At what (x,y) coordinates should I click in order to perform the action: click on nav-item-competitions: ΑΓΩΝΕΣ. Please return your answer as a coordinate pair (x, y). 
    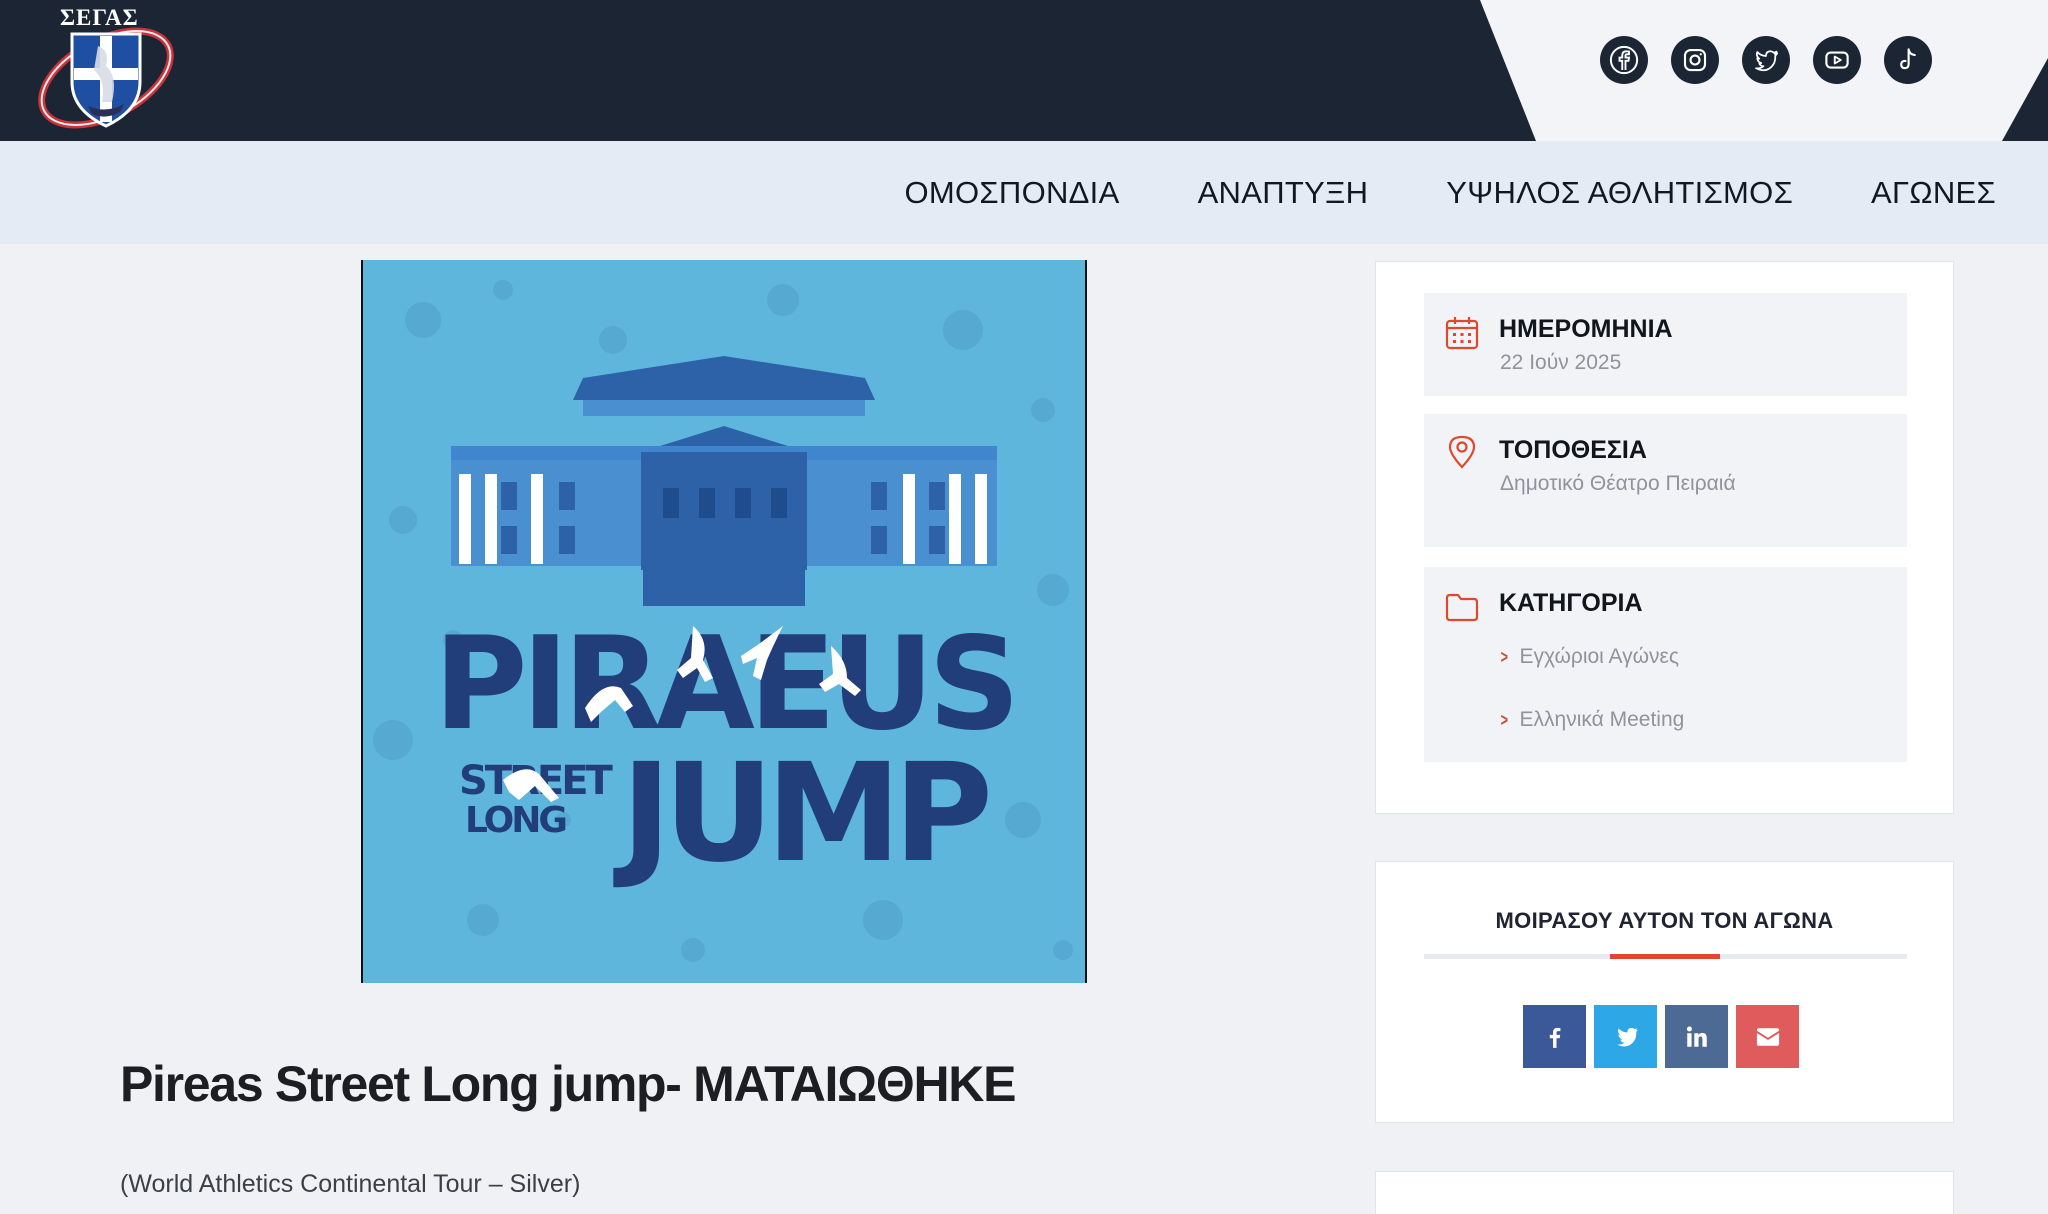
    Looking at the image, I should click on (1933, 193).